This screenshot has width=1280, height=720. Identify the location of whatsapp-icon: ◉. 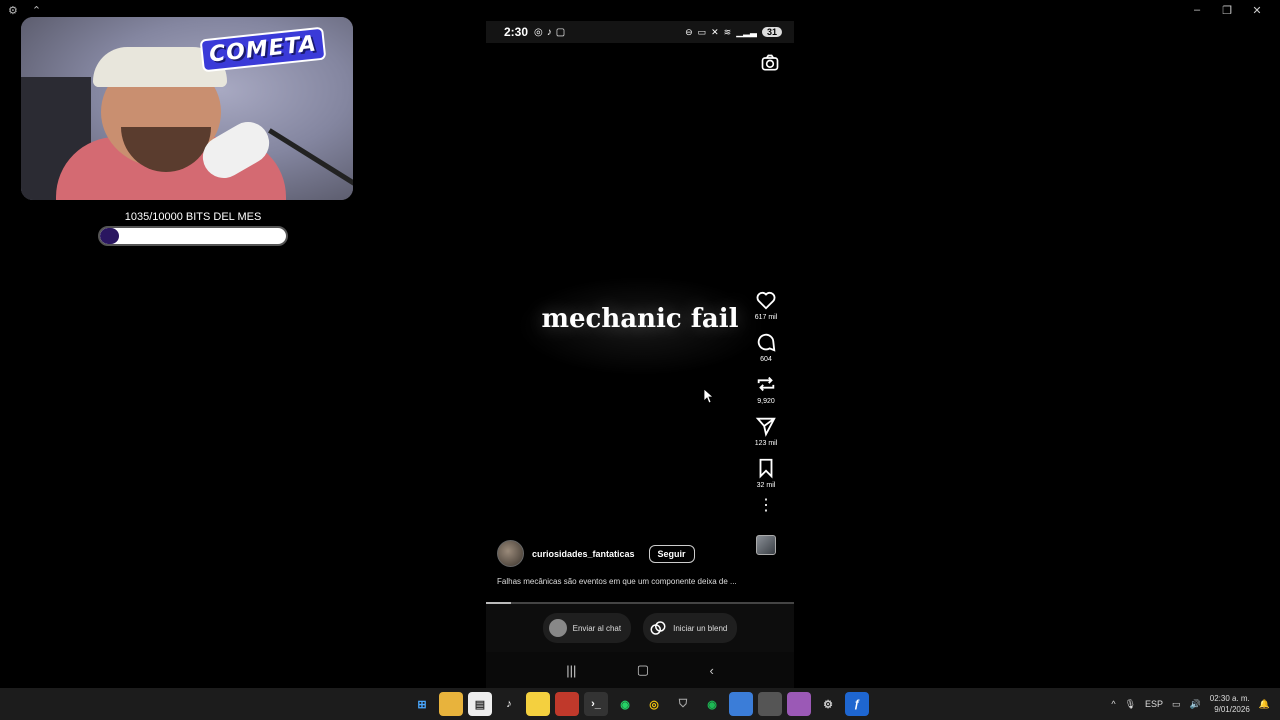
(625, 704).